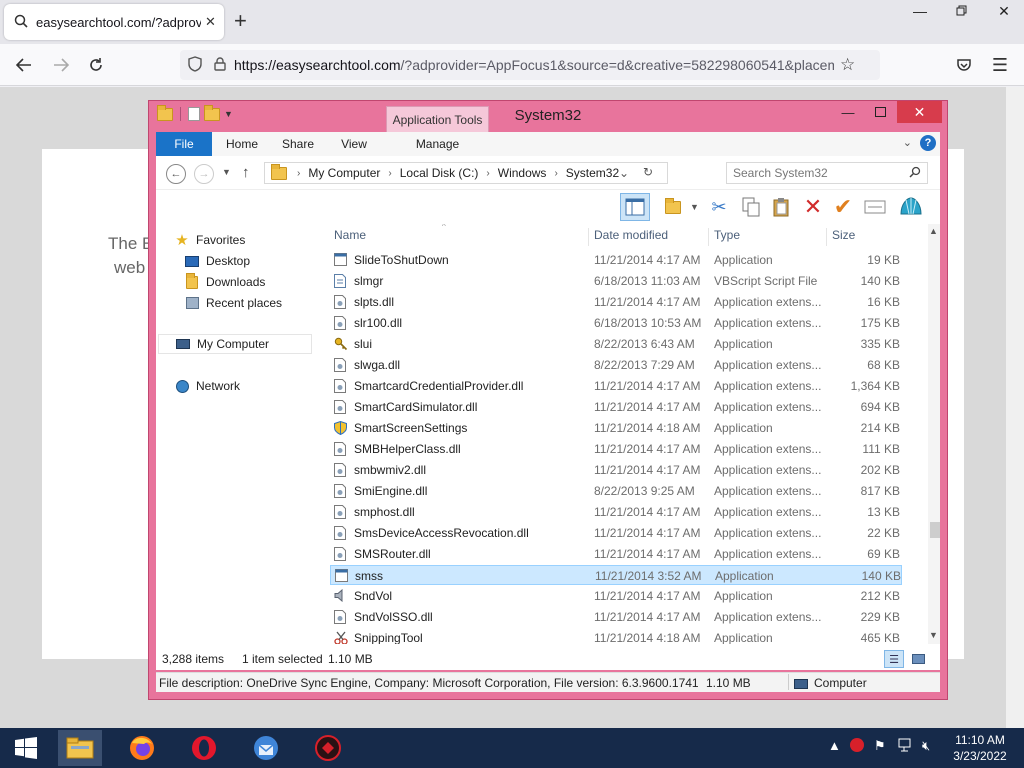 This screenshot has height=768, width=1024. Describe the element at coordinates (719, 207) in the screenshot. I see `cut-icon: ✂` at that location.